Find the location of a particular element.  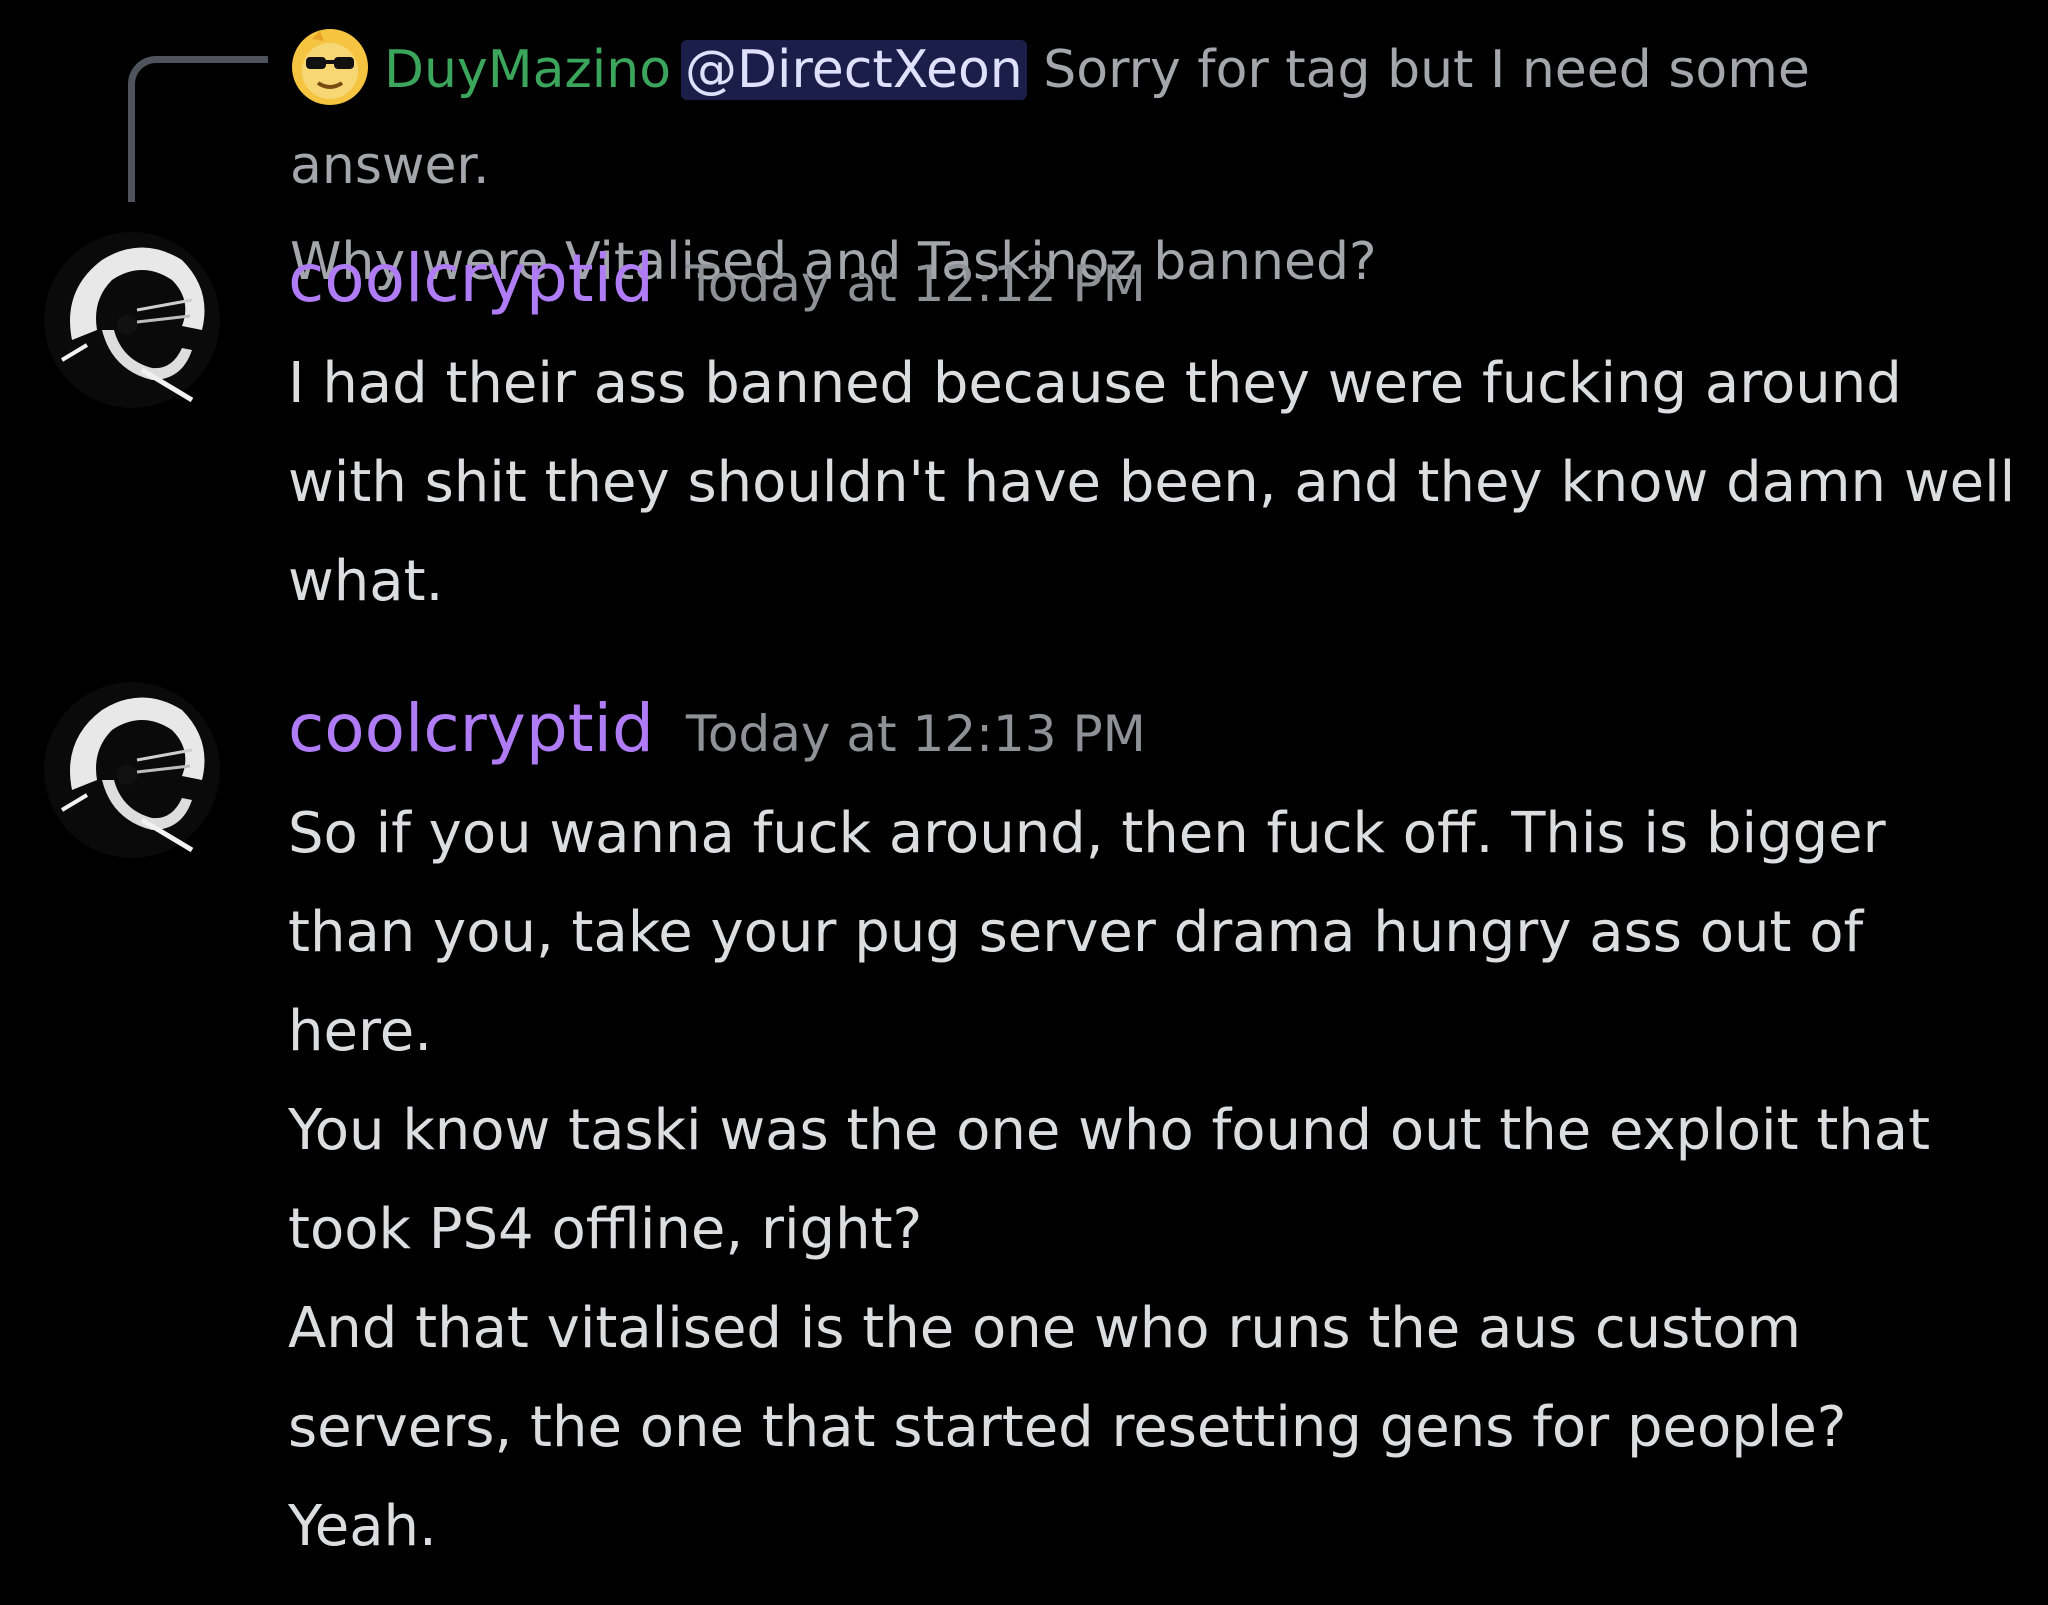

reply-author: DuyMazino is located at coordinates (527, 70).